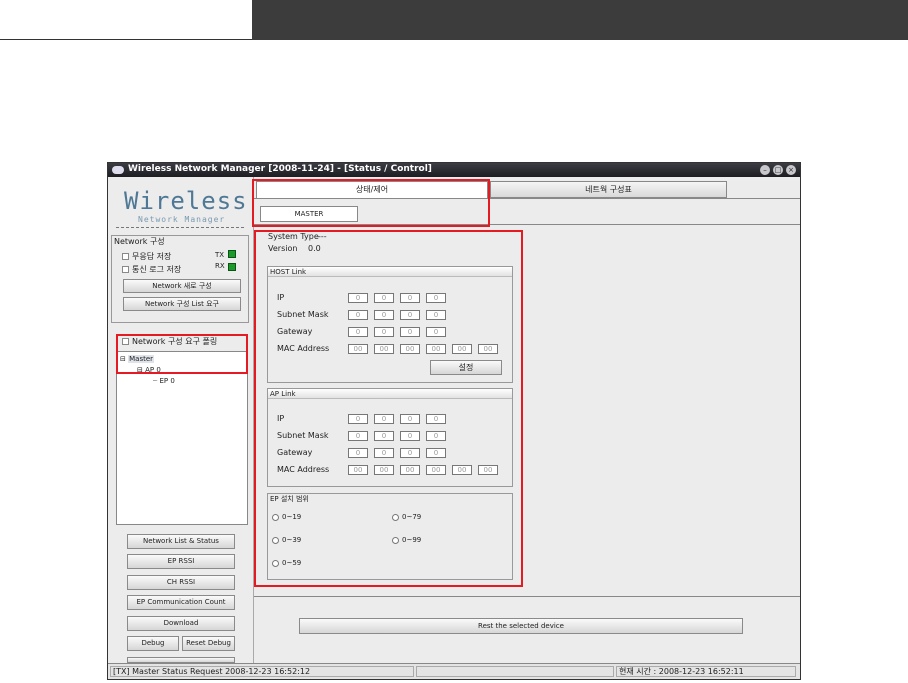  What do you see at coordinates (155, 381) in the screenshot?
I see `tree-connector-icon: ┈` at bounding box center [155, 381].